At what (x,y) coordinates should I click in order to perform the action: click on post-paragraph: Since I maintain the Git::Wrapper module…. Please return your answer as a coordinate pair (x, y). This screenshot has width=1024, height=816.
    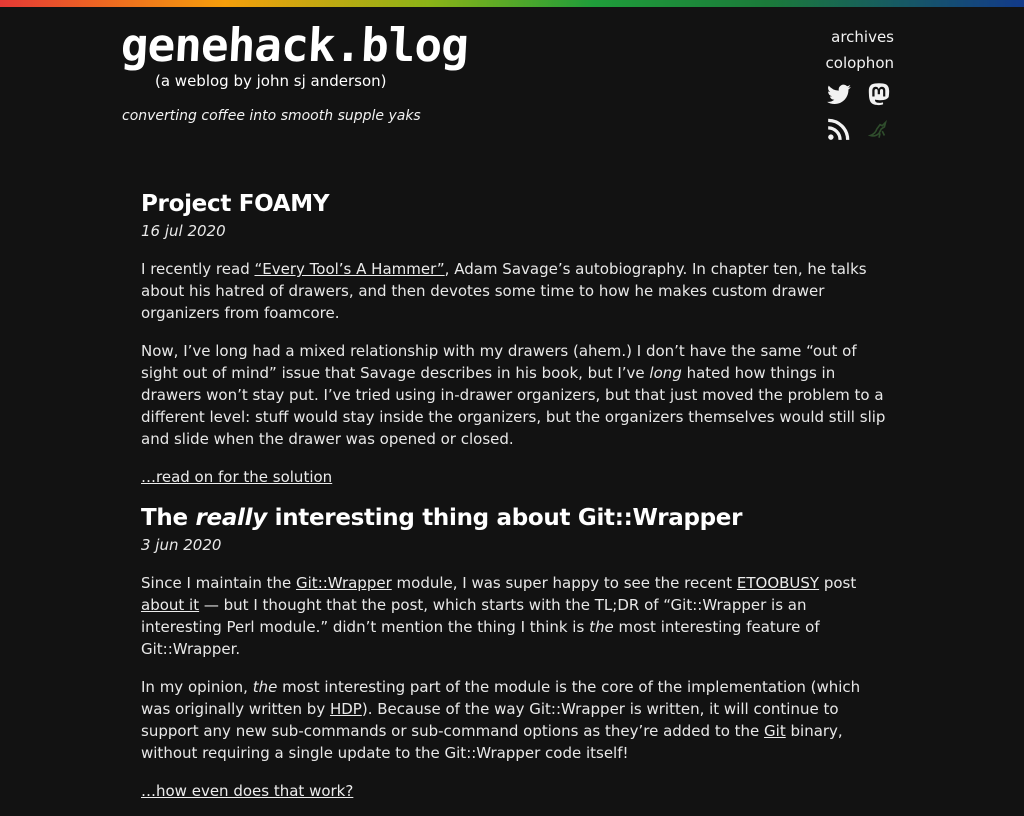
    Looking at the image, I should click on (499, 616).